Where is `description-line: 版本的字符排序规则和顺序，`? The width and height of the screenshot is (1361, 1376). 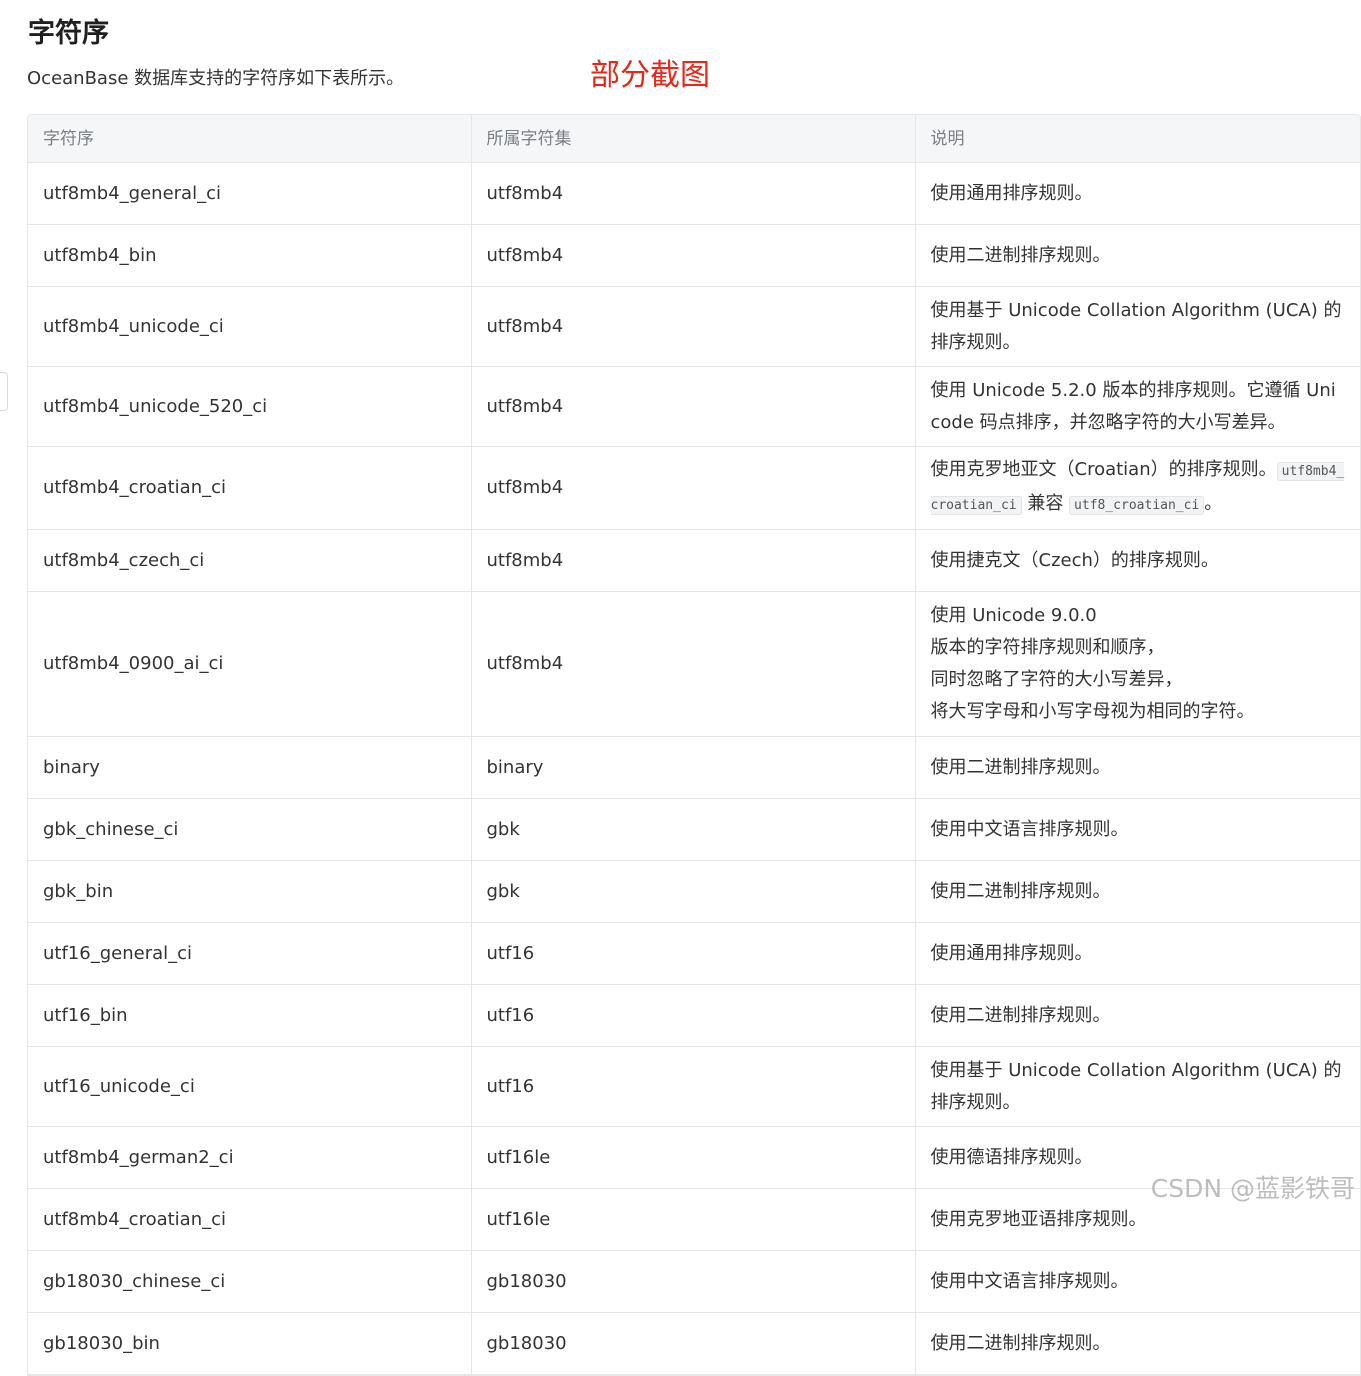
description-line: 版本的字符排序规则和顺序， is located at coordinates (1047, 647).